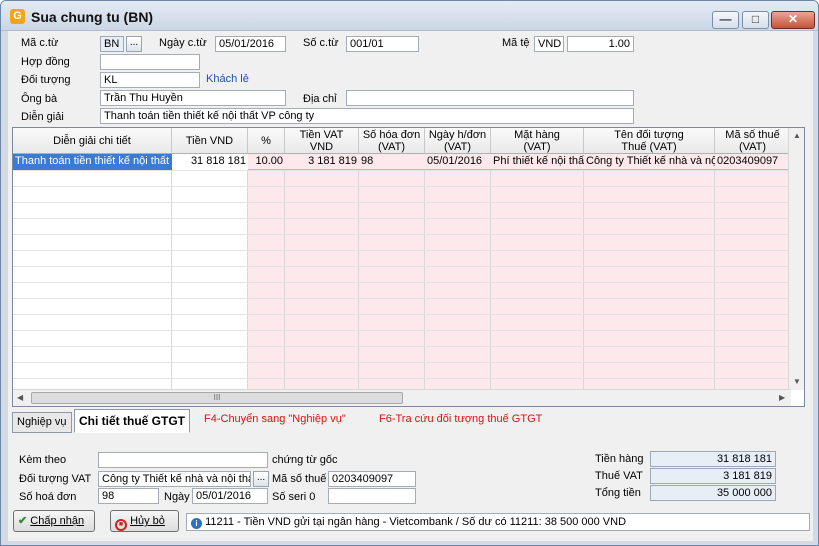 This screenshot has height=546, width=819. What do you see at coordinates (713, 493) in the screenshot?
I see `tong-tien-field: 35 000 000` at bounding box center [713, 493].